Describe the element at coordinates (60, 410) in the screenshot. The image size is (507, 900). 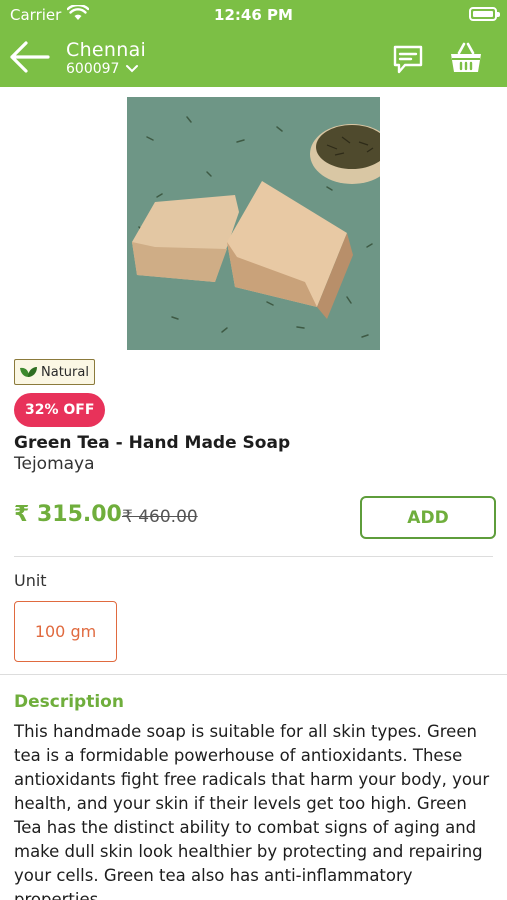
I see `discount-badge: 32% OFF` at that location.